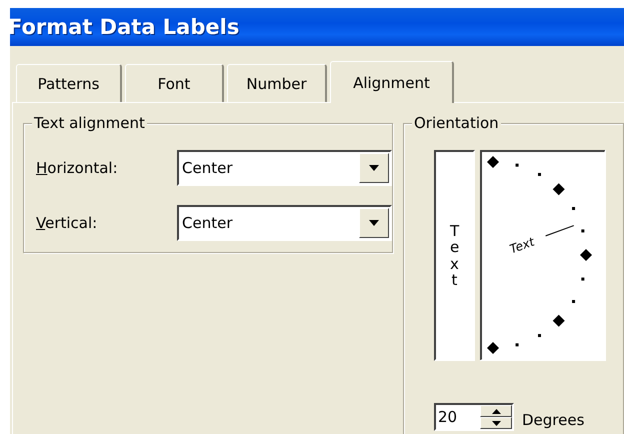 This screenshot has width=624, height=434. What do you see at coordinates (77, 168) in the screenshot?
I see `field-label: Horizontal:` at bounding box center [77, 168].